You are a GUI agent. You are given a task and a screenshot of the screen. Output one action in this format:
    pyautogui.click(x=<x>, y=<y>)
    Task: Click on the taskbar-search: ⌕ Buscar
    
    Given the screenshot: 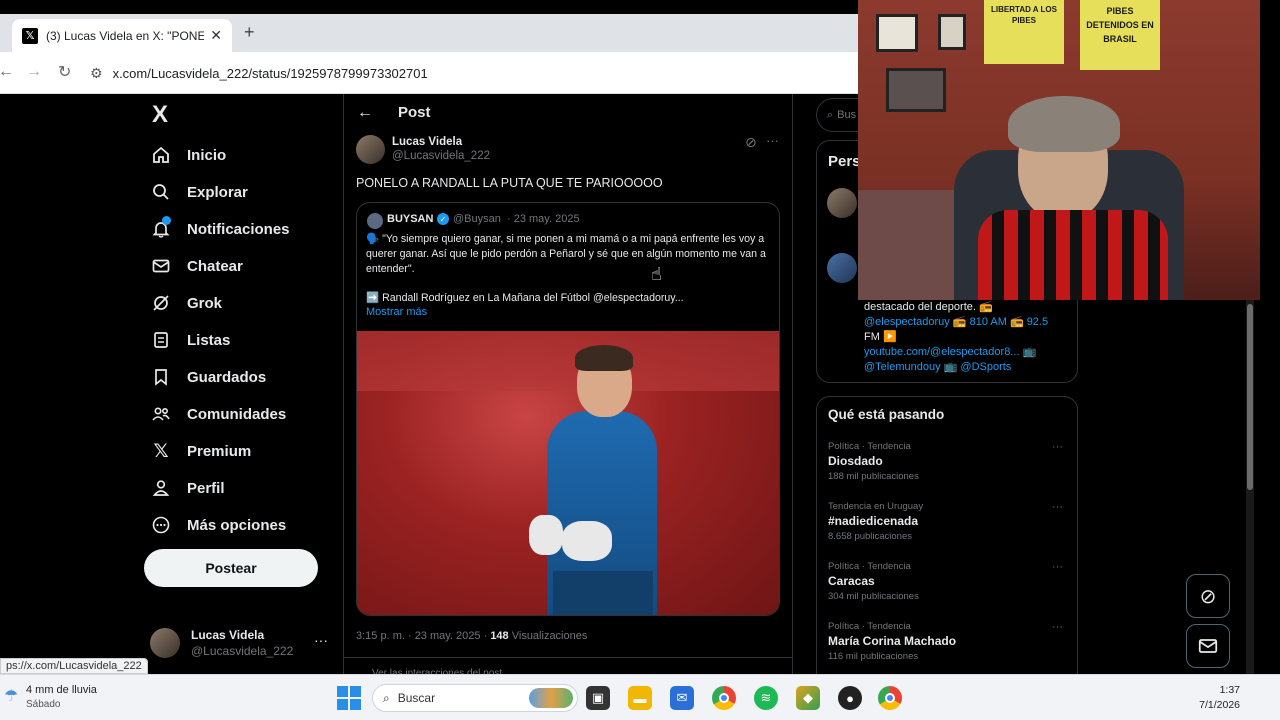 What is the action you would take?
    pyautogui.click(x=475, y=698)
    